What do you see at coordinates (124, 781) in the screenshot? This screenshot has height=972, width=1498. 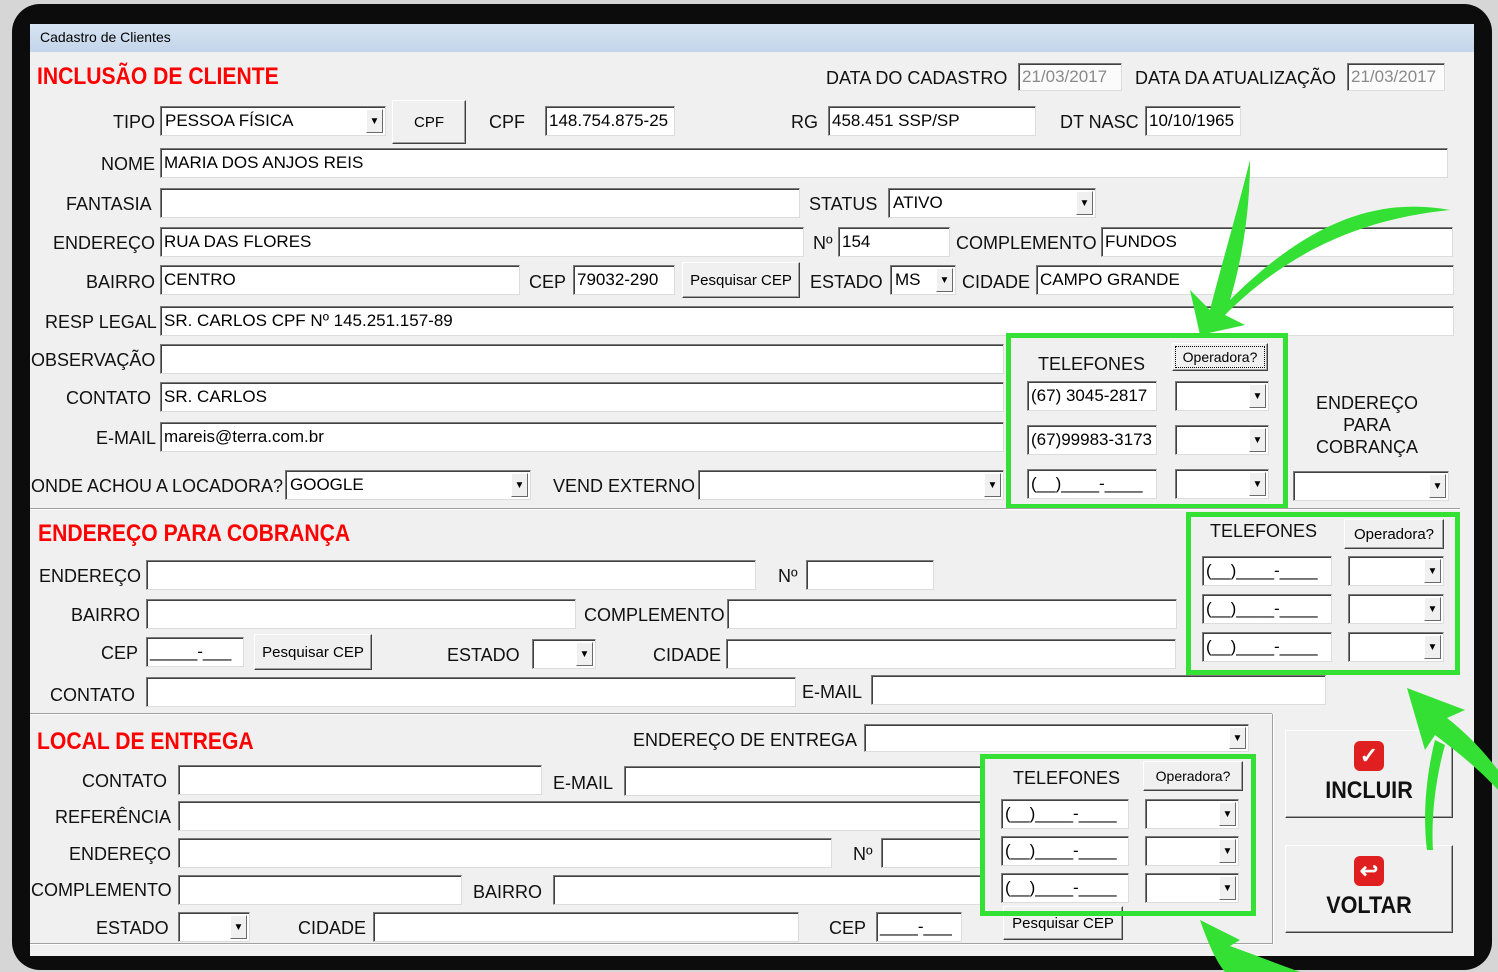 I see `entrega-contato-label: CONTATO` at bounding box center [124, 781].